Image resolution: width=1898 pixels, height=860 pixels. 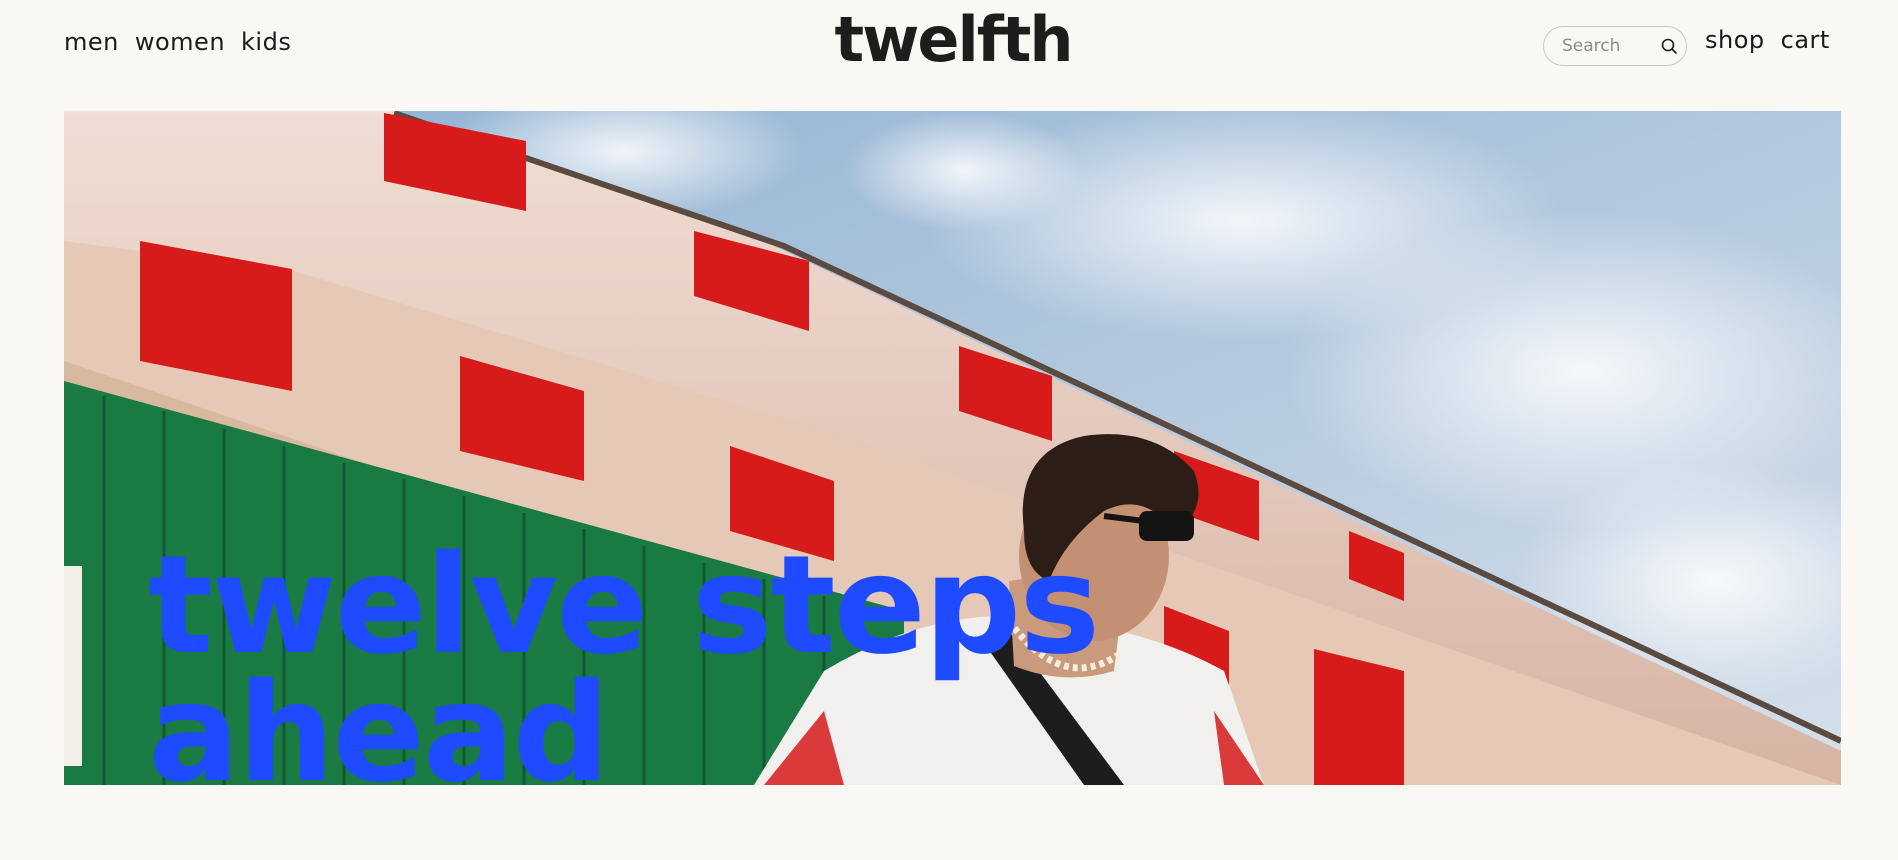 What do you see at coordinates (624, 606) in the screenshot?
I see `hero-headline-line-1: twelve steps` at bounding box center [624, 606].